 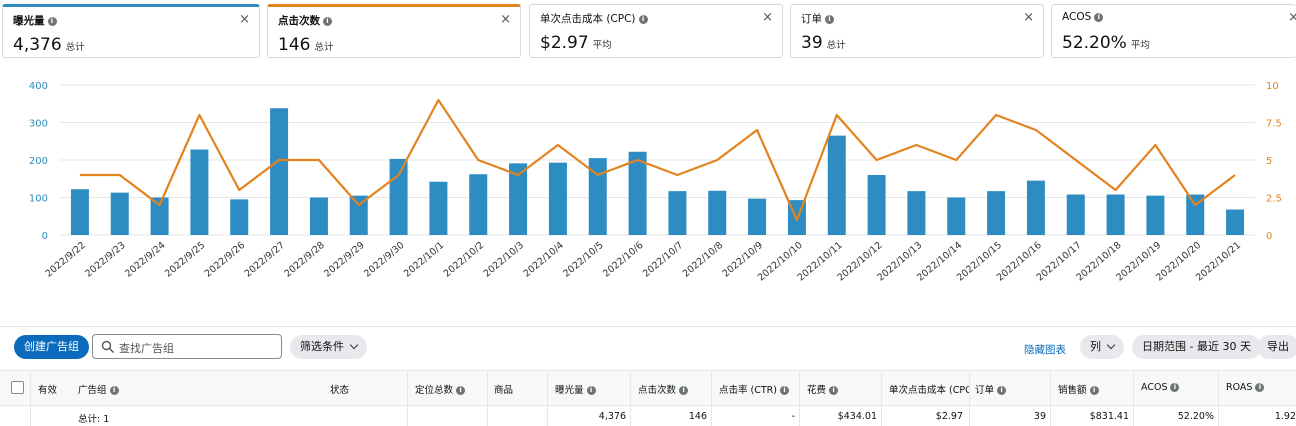 I want to click on search-icon, so click(x=107, y=346).